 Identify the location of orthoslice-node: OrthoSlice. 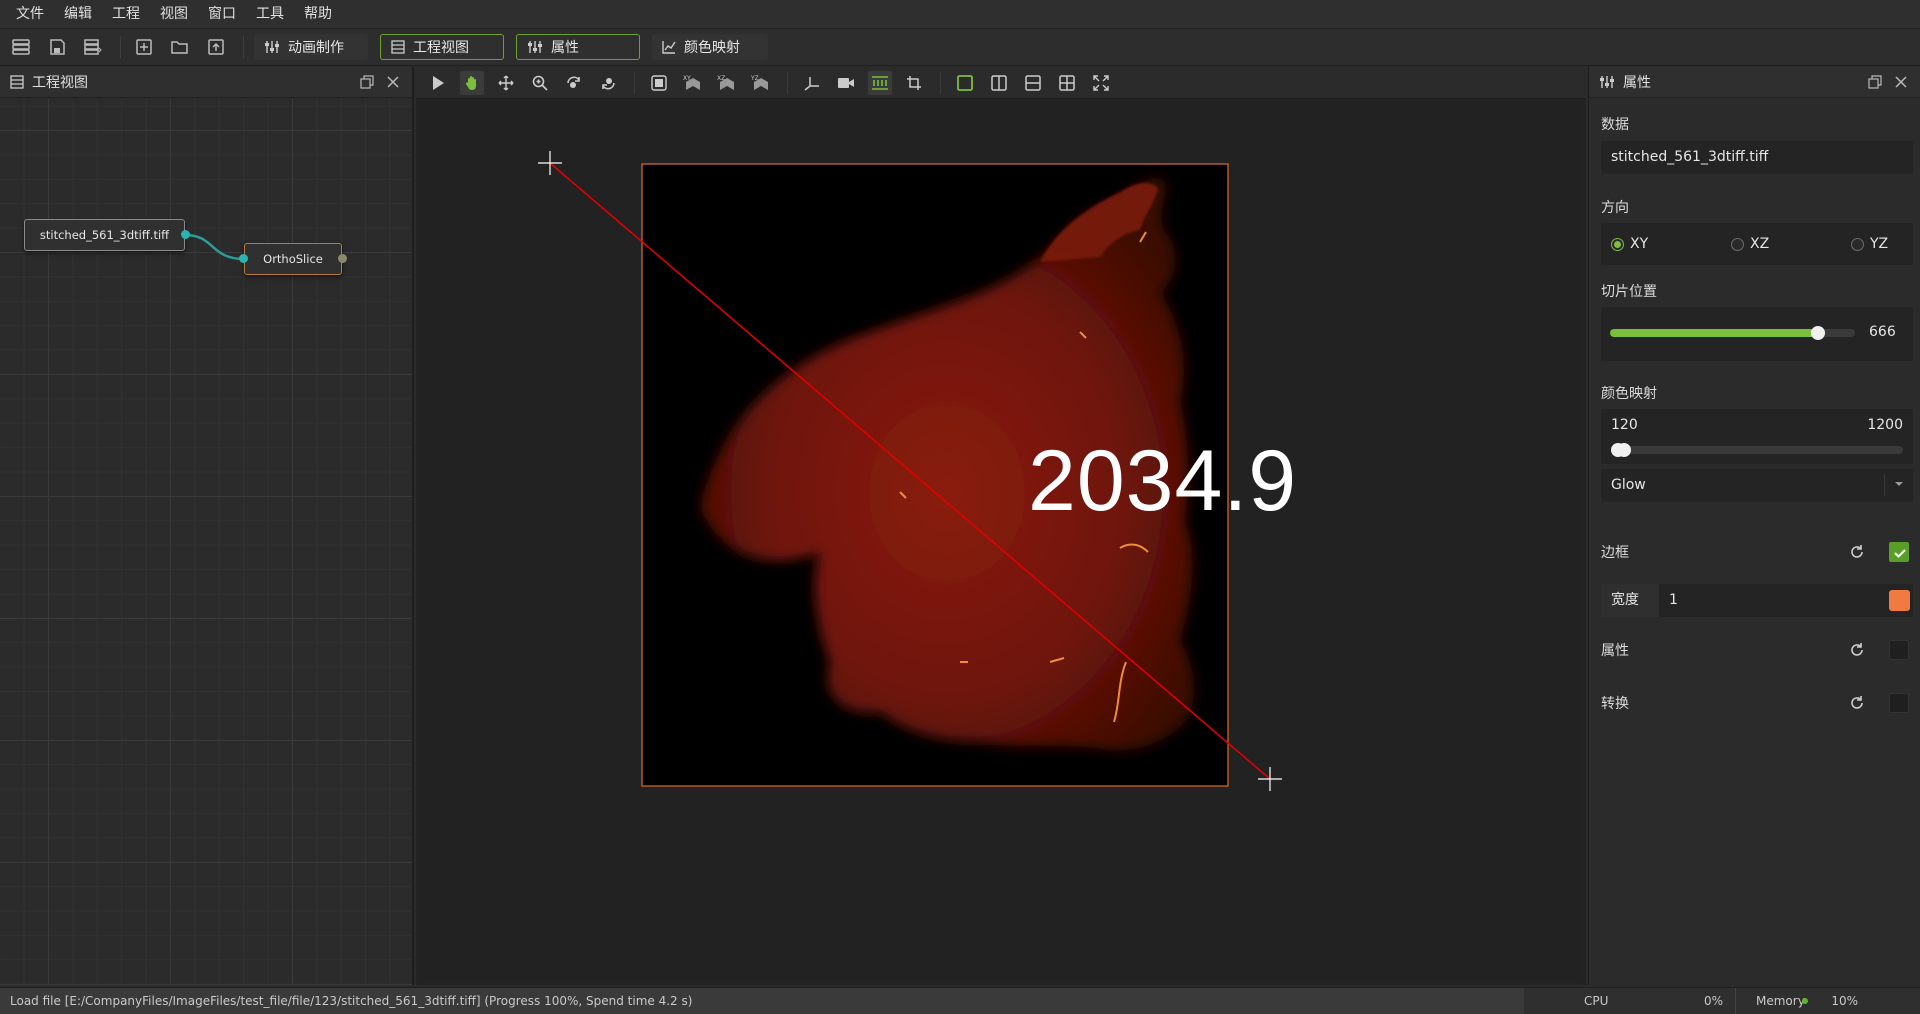
(293, 259).